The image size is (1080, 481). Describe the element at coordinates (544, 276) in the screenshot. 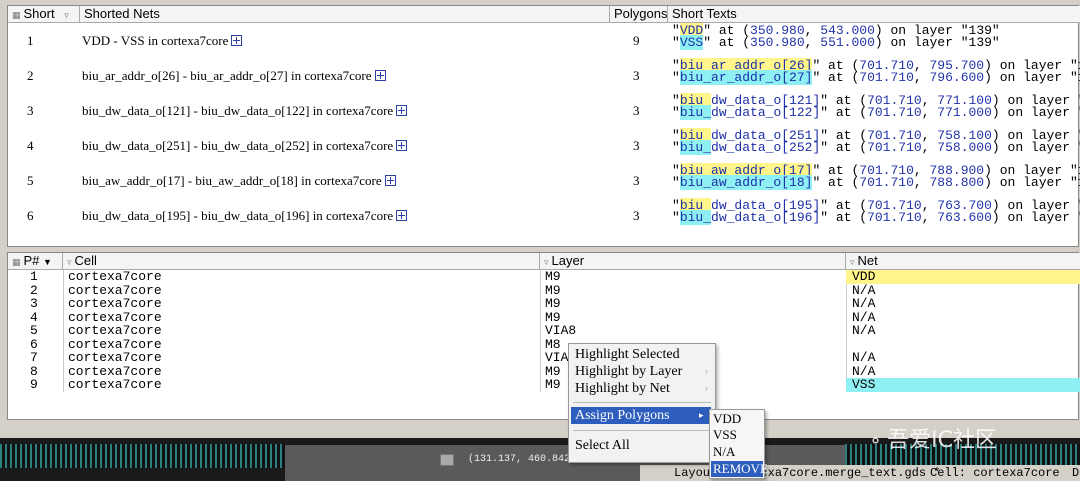

I see `polygon-row: 1 cortexa7core M9 VDD` at that location.